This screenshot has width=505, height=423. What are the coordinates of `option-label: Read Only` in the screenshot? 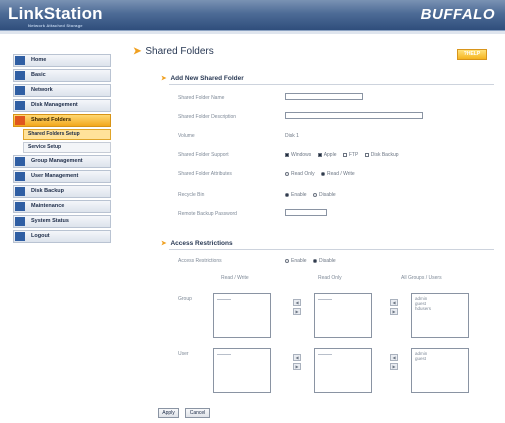 It's located at (303, 174).